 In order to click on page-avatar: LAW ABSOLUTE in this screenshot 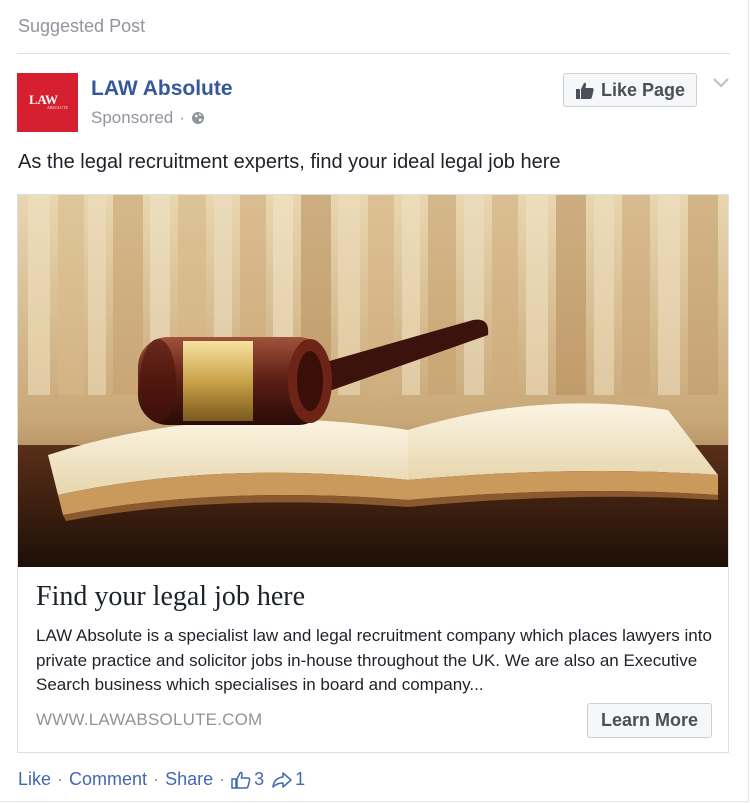, I will do `click(47, 102)`.